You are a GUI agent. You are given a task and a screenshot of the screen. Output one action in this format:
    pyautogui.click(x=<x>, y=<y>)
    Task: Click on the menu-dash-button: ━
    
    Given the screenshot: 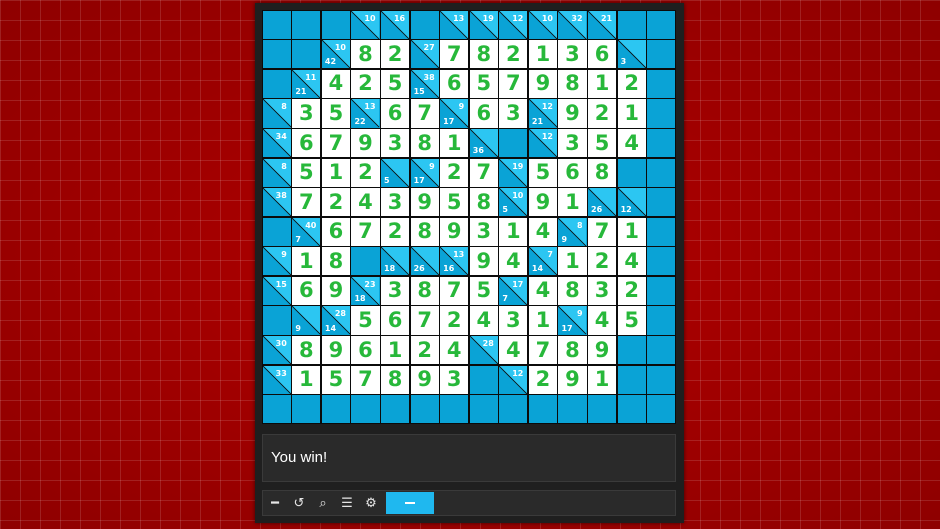 What is the action you would take?
    pyautogui.click(x=275, y=503)
    